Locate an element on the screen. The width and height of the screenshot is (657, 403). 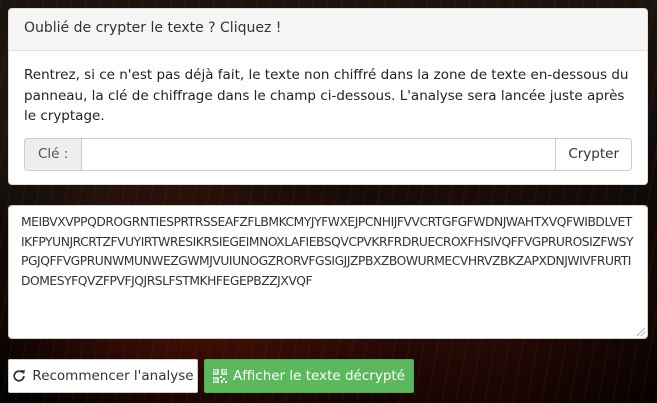
key-input-group: Clé : Crypter is located at coordinates (328, 154).